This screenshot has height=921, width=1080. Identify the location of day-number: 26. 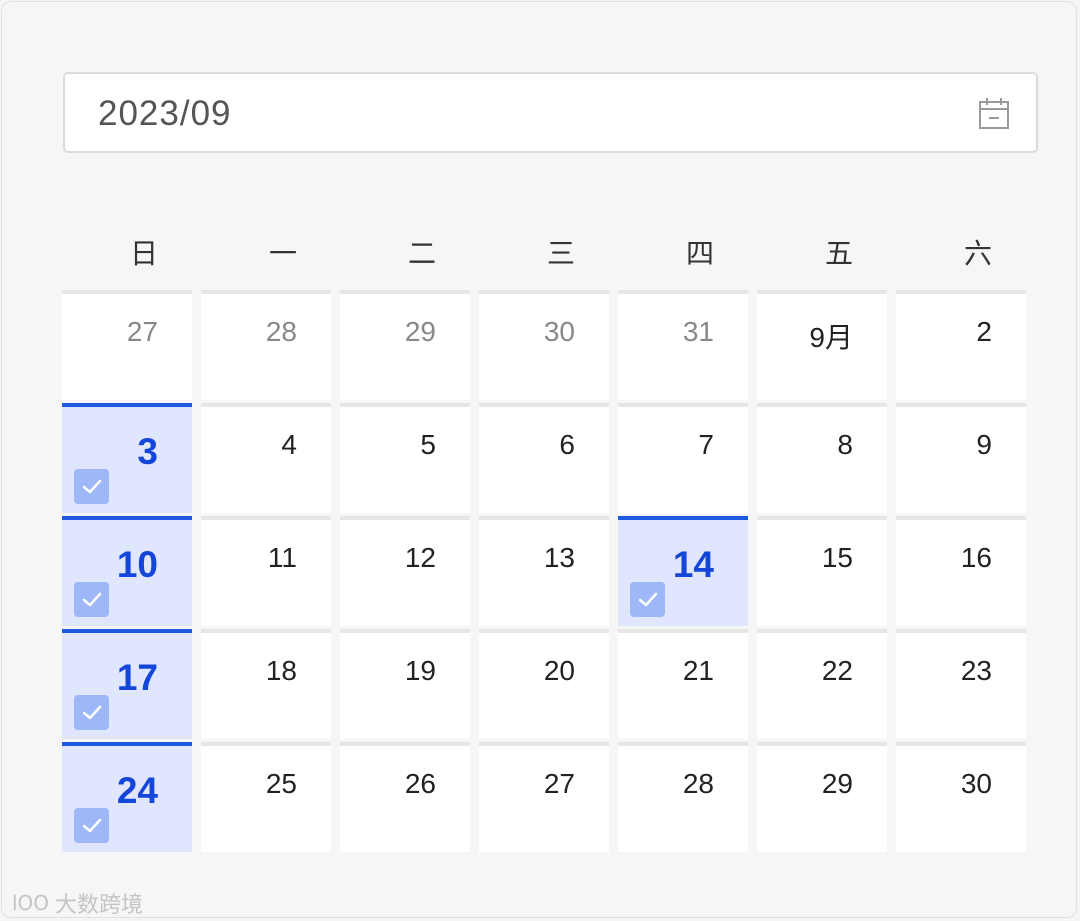
(420, 783).